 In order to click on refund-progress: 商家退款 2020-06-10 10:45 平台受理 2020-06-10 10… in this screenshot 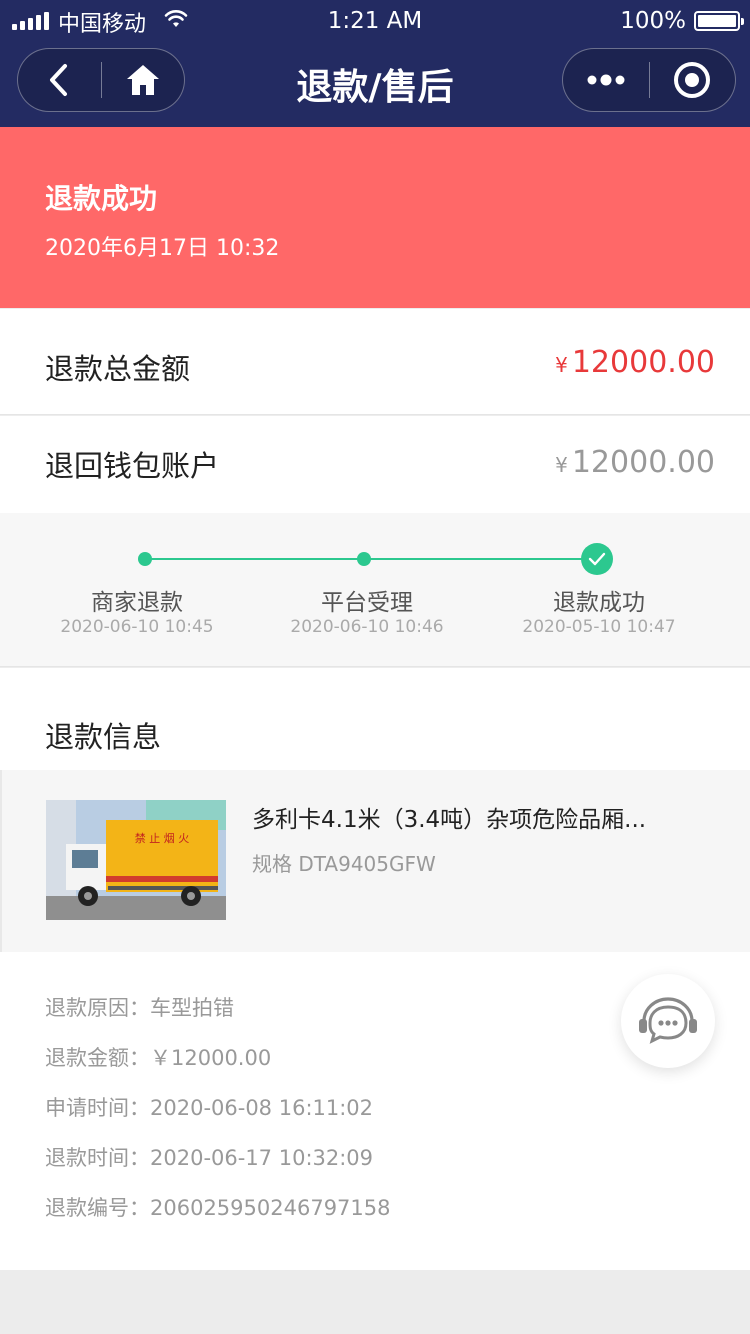, I will do `click(375, 590)`.